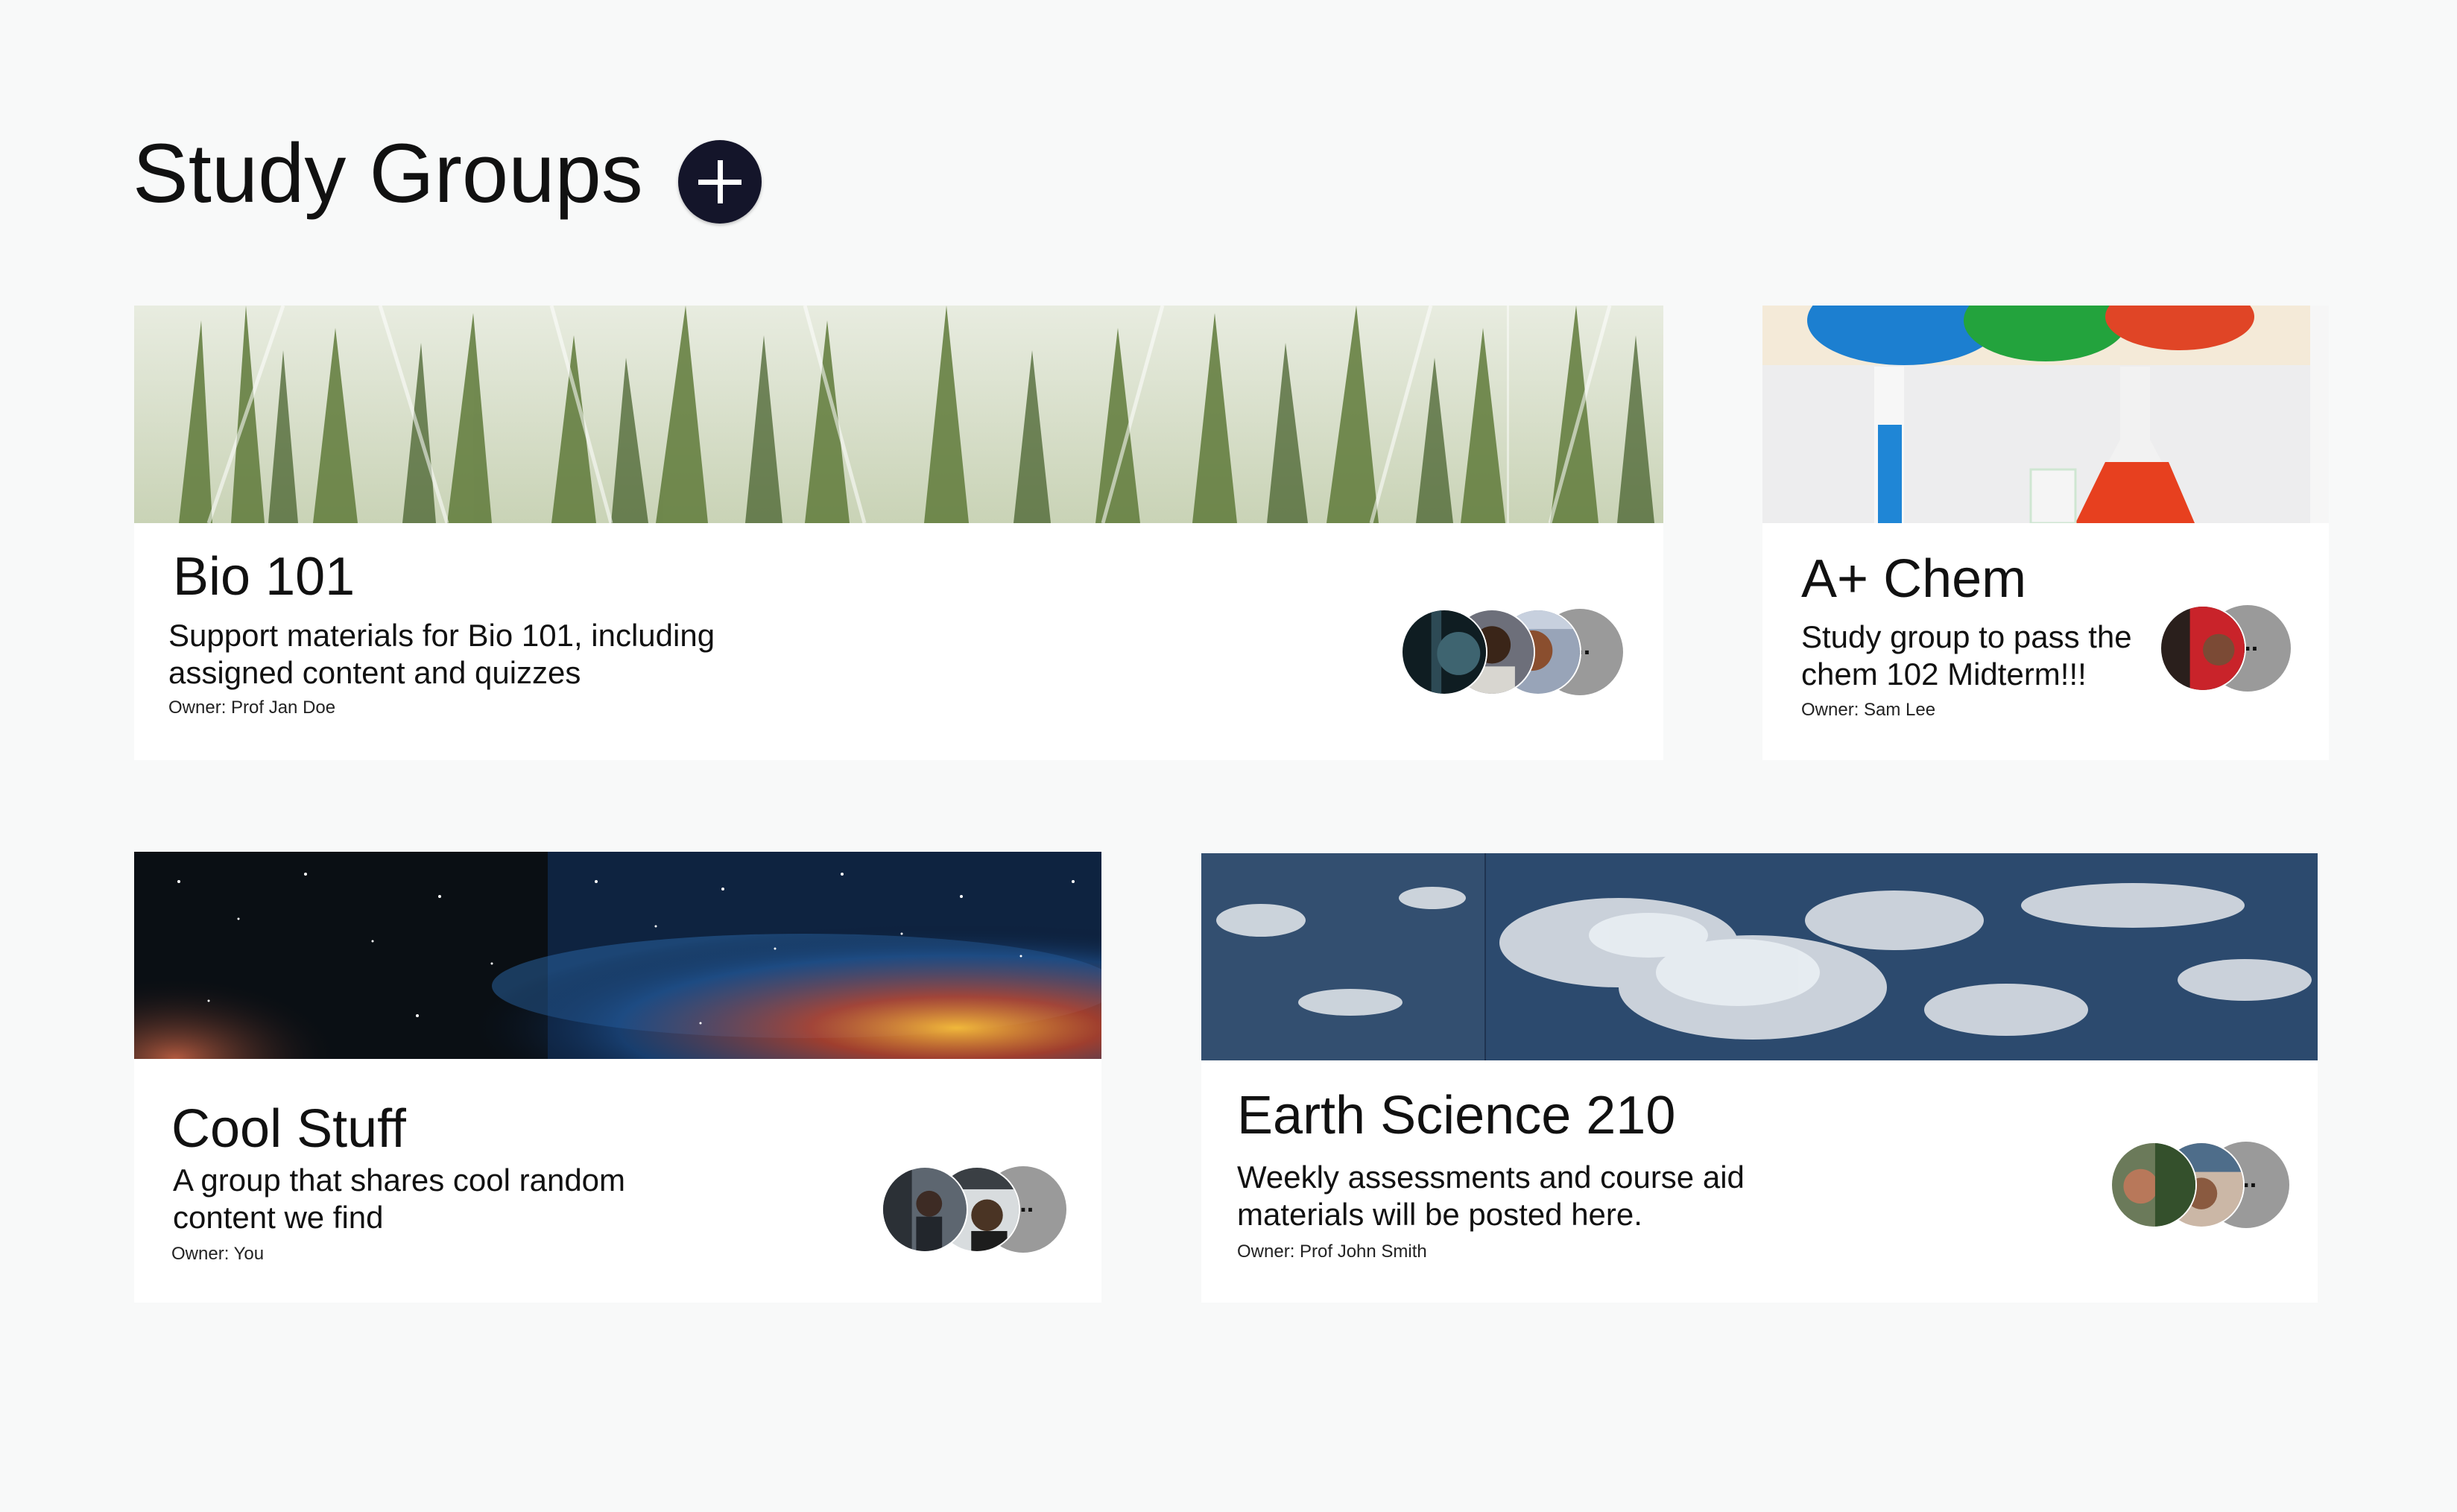 This screenshot has width=2457, height=1512. I want to click on add-group-button, so click(720, 182).